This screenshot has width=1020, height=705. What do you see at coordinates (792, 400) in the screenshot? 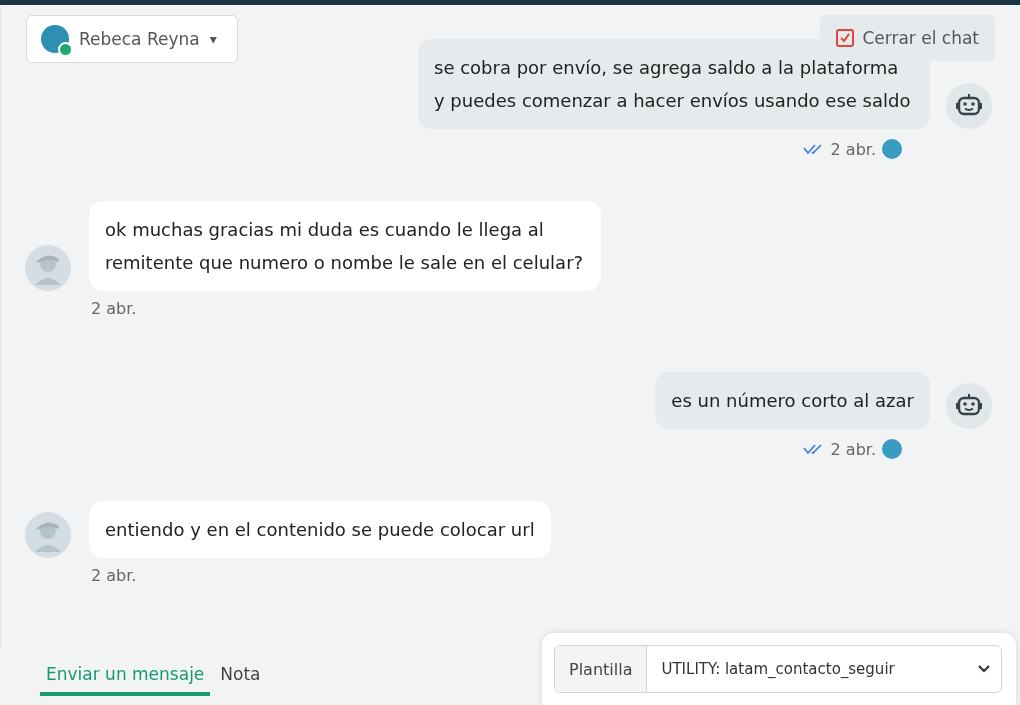
I see `message-bubble: es un número corto al azar` at bounding box center [792, 400].